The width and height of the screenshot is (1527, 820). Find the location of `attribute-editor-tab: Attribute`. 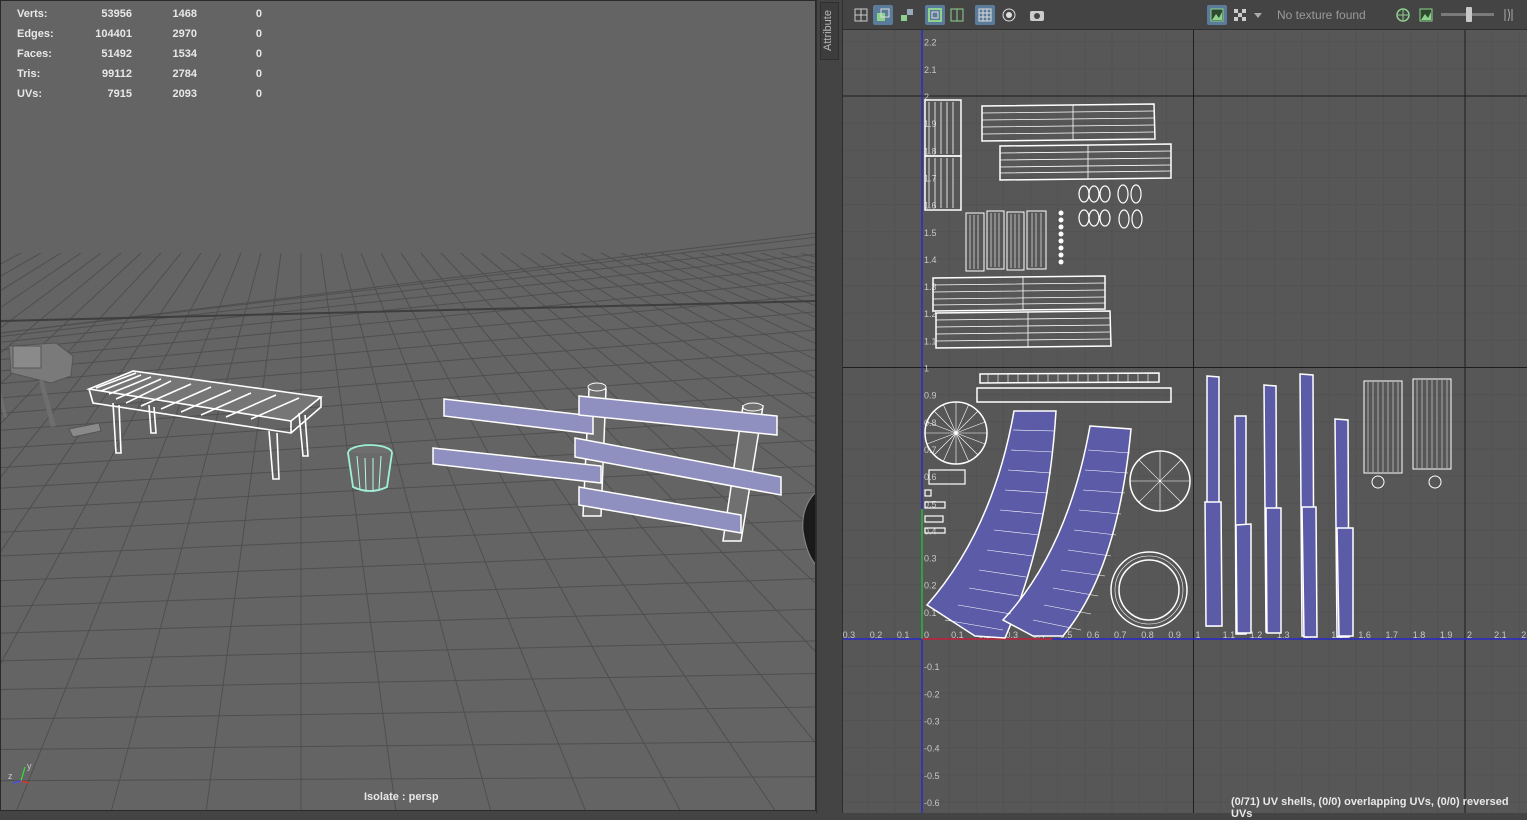

attribute-editor-tab: Attribute is located at coordinates (829, 31).